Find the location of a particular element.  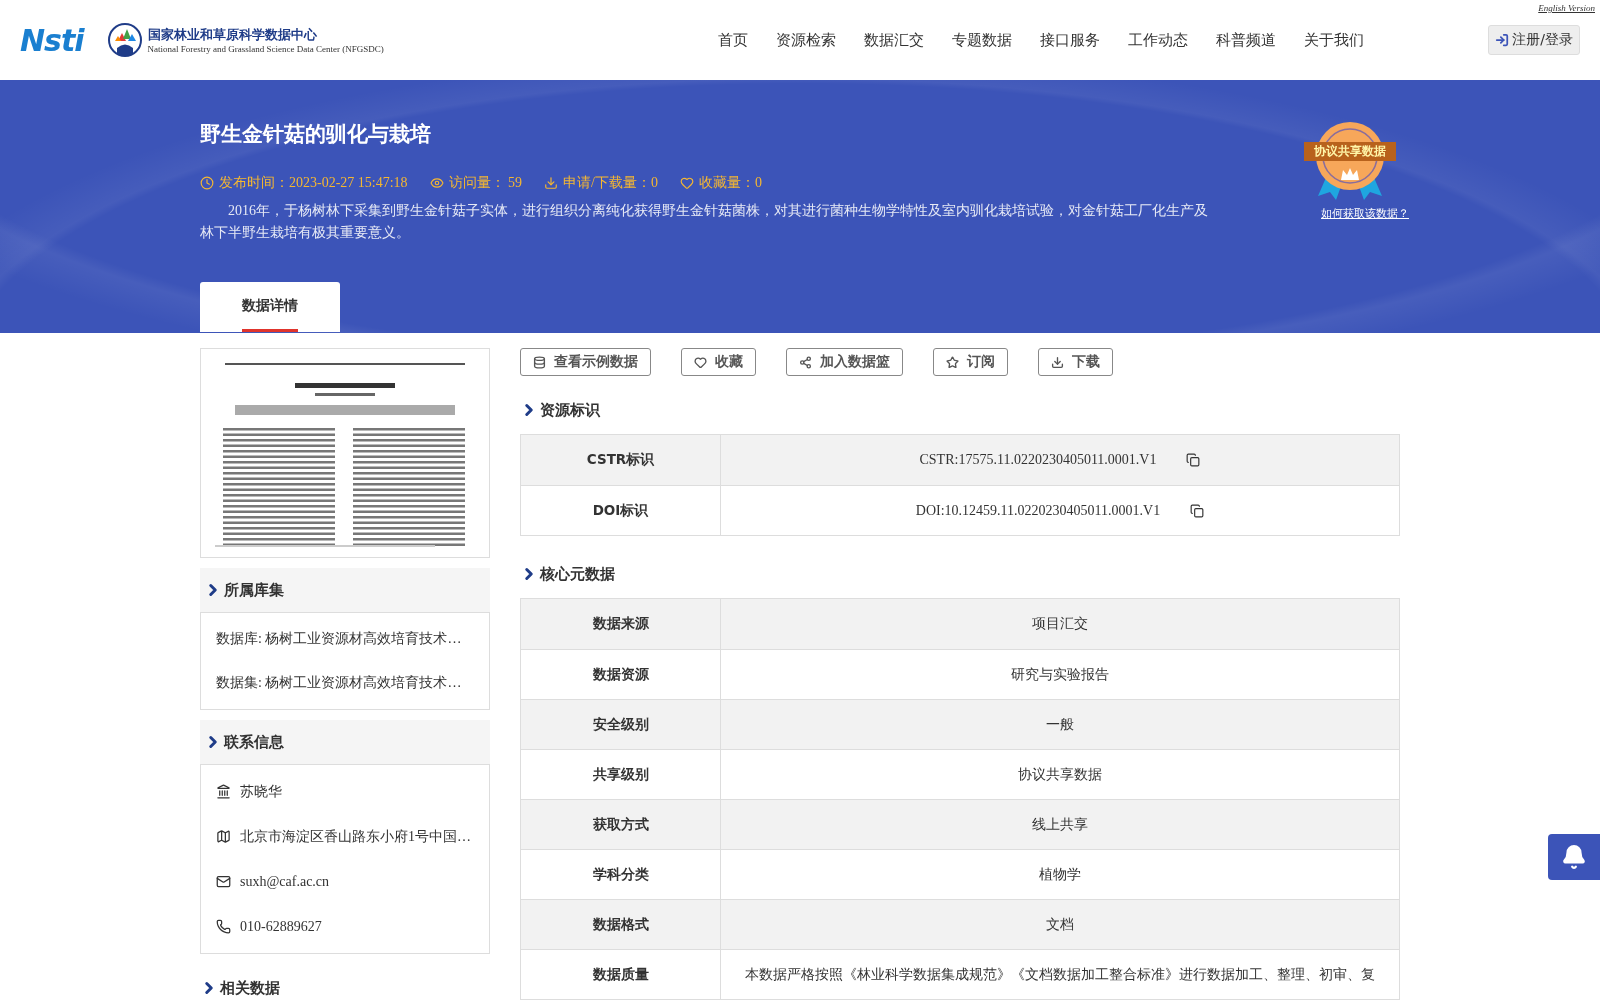

action-button: 查看示例数据 is located at coordinates (585, 362).